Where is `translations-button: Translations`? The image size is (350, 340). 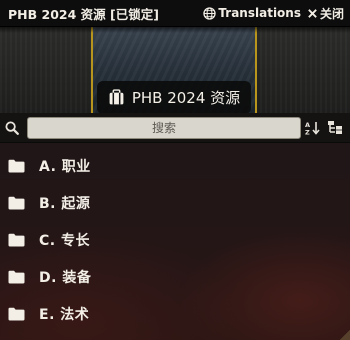 translations-button: Translations is located at coordinates (252, 13).